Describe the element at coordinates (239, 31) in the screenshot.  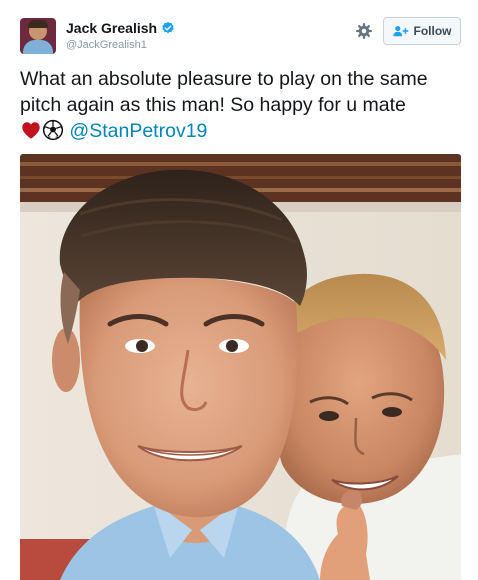
I see `tweet-header: Jack Grealish @JackGrealish1 Follow` at that location.